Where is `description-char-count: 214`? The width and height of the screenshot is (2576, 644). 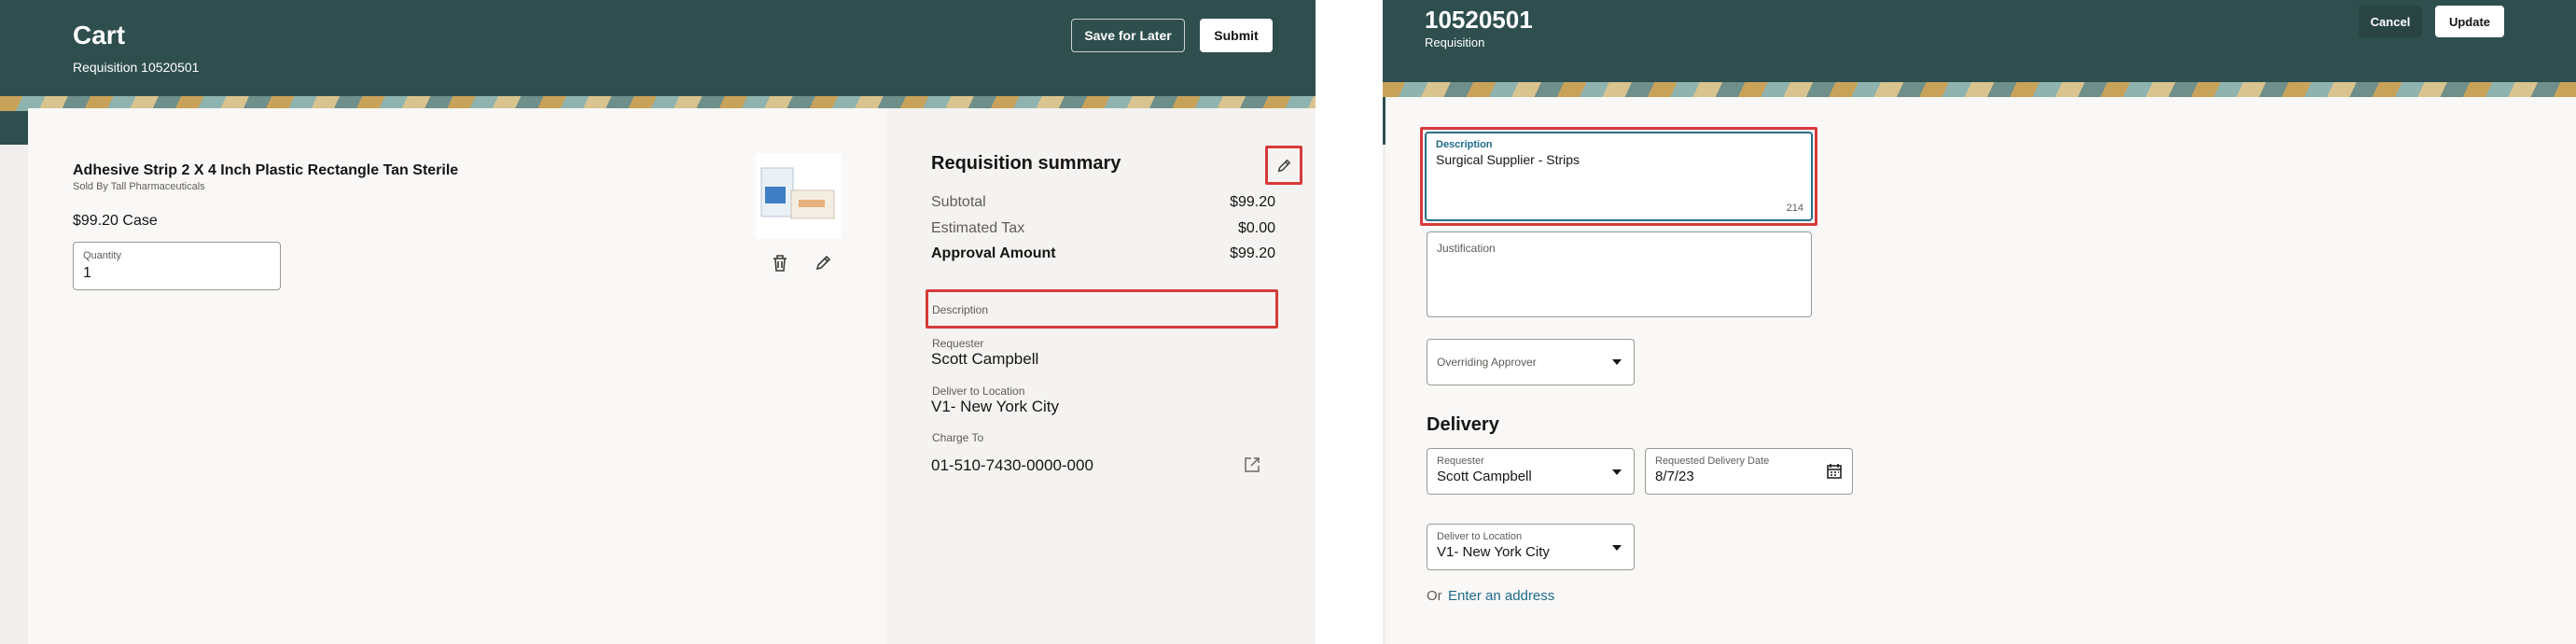
description-char-count: 214 is located at coordinates (1794, 208).